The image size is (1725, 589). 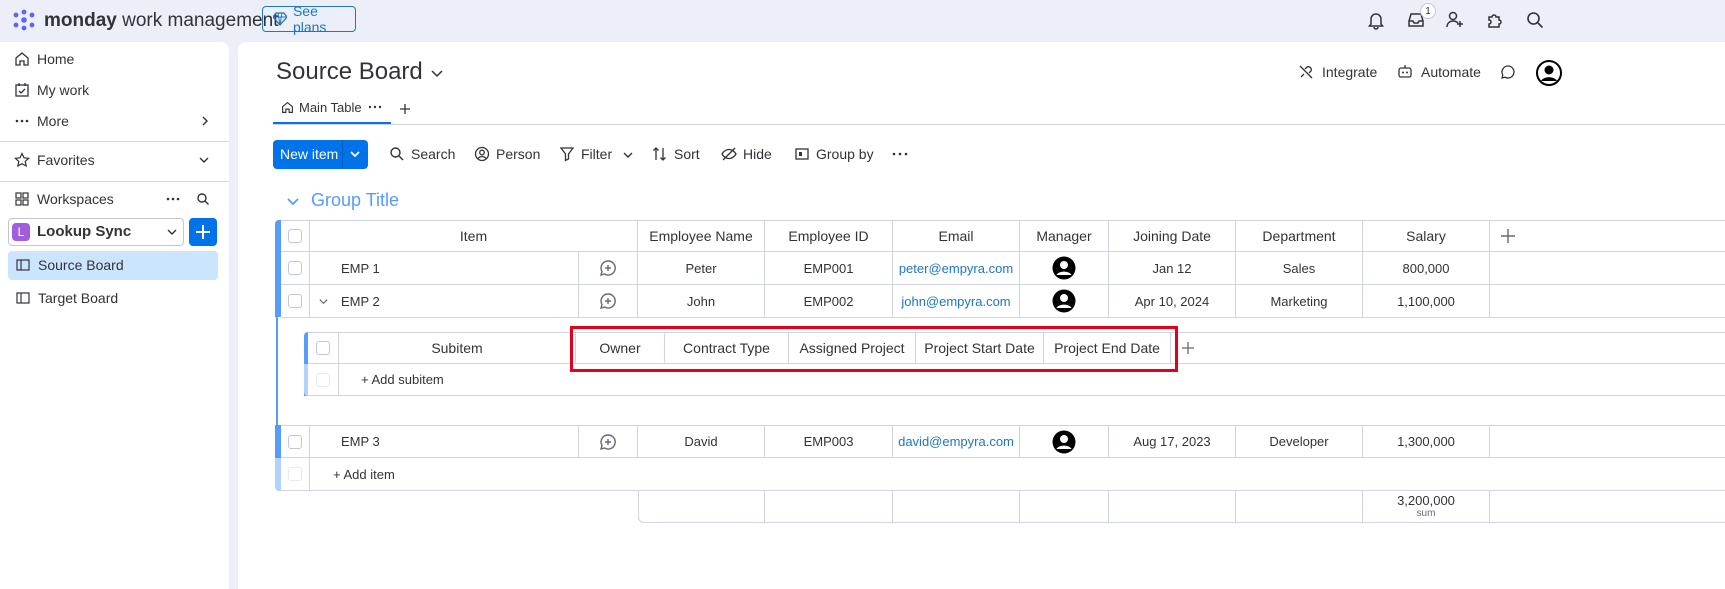 I want to click on employee-id-cell: EMP001, so click(x=829, y=268).